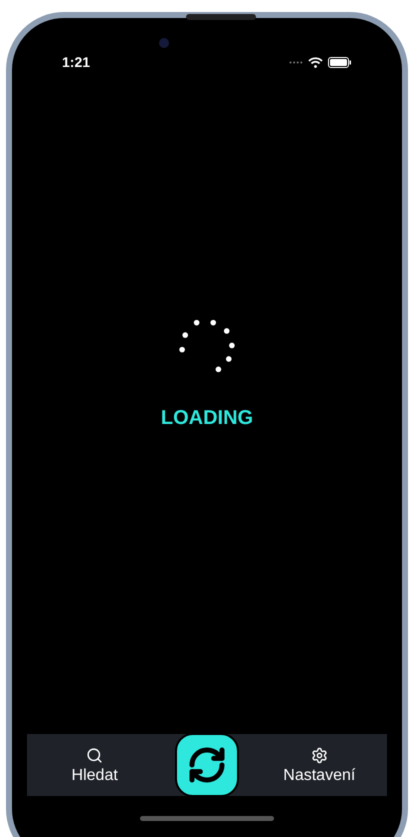 The width and height of the screenshot is (414, 837). I want to click on status-time: 1:21, so click(76, 62).